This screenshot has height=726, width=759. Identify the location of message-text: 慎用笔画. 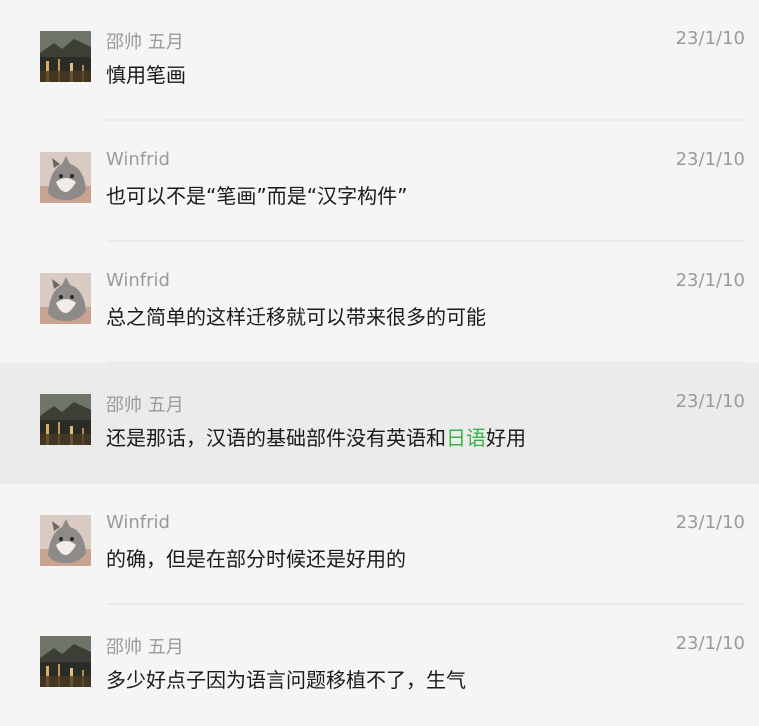
(146, 75).